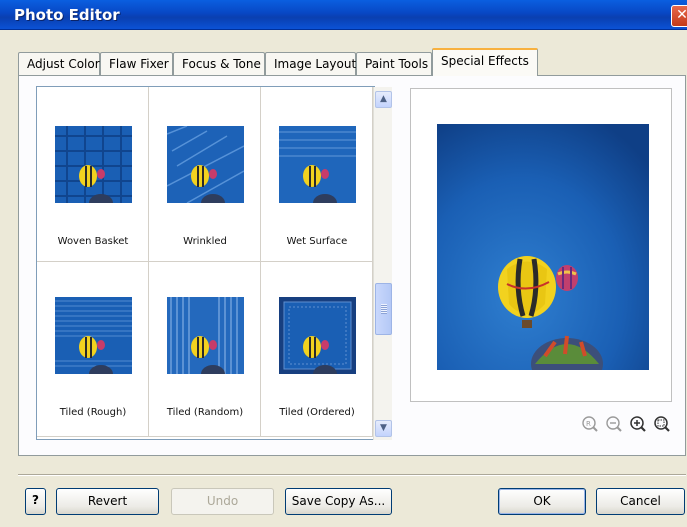  Describe the element at coordinates (317, 412) in the screenshot. I see `effect-label: Tiled (Ordered)` at that location.